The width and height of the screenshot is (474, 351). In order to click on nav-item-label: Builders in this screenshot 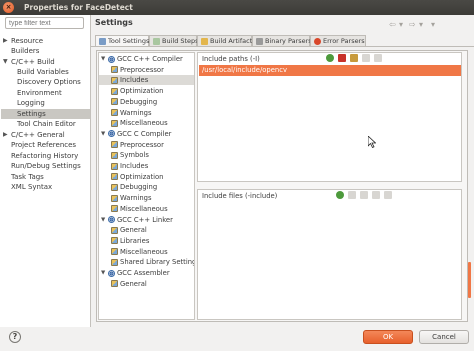, I will do `click(25, 51)`.